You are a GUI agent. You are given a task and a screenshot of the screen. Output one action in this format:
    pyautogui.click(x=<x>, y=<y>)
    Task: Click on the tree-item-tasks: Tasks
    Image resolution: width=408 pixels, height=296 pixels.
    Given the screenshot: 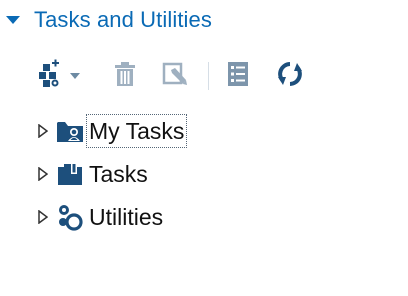 What is the action you would take?
    pyautogui.click(x=204, y=174)
    